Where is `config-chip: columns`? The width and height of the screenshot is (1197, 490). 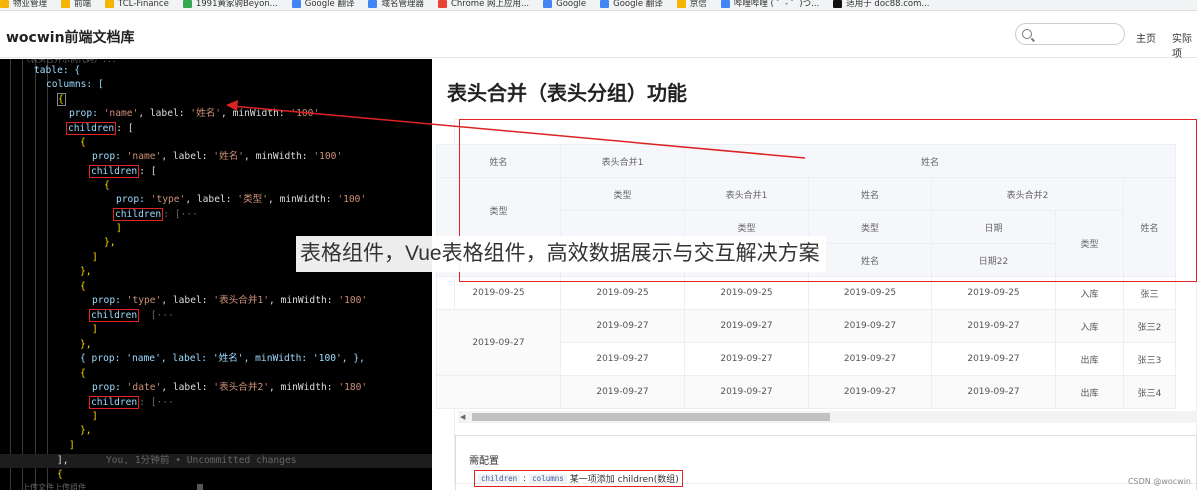
config-chip: columns is located at coordinates (548, 478).